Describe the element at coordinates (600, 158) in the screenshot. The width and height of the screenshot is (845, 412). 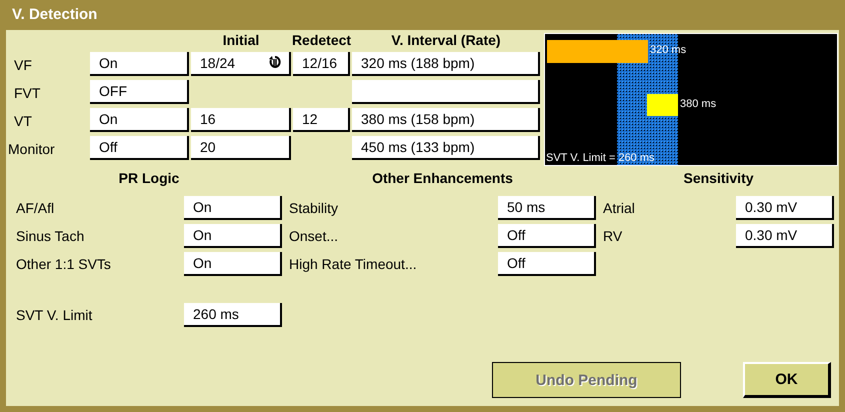
I see `limit-label: SVT V. Limit = 260 ms` at that location.